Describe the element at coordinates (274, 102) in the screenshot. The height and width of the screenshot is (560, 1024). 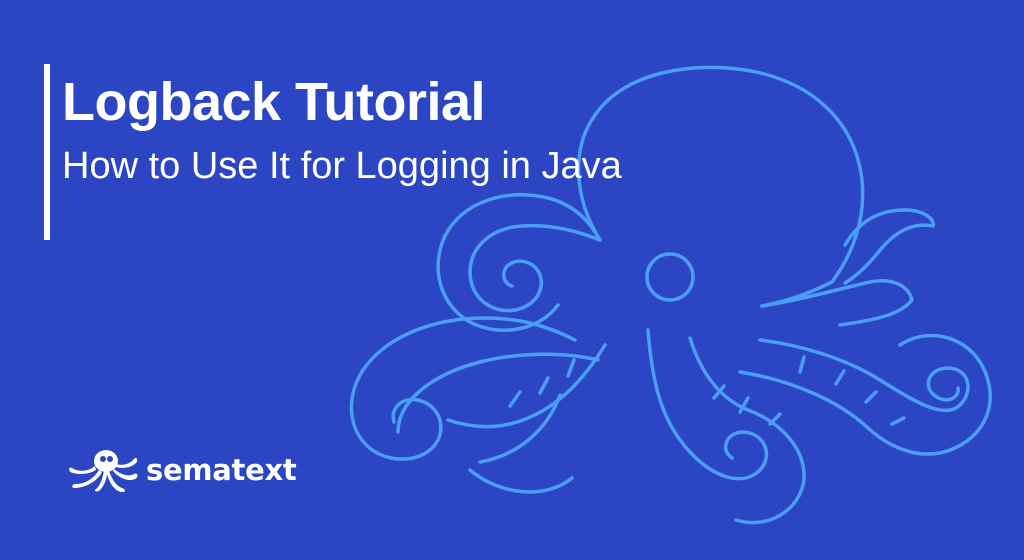
I see `page-title: Logback Tutorial` at that location.